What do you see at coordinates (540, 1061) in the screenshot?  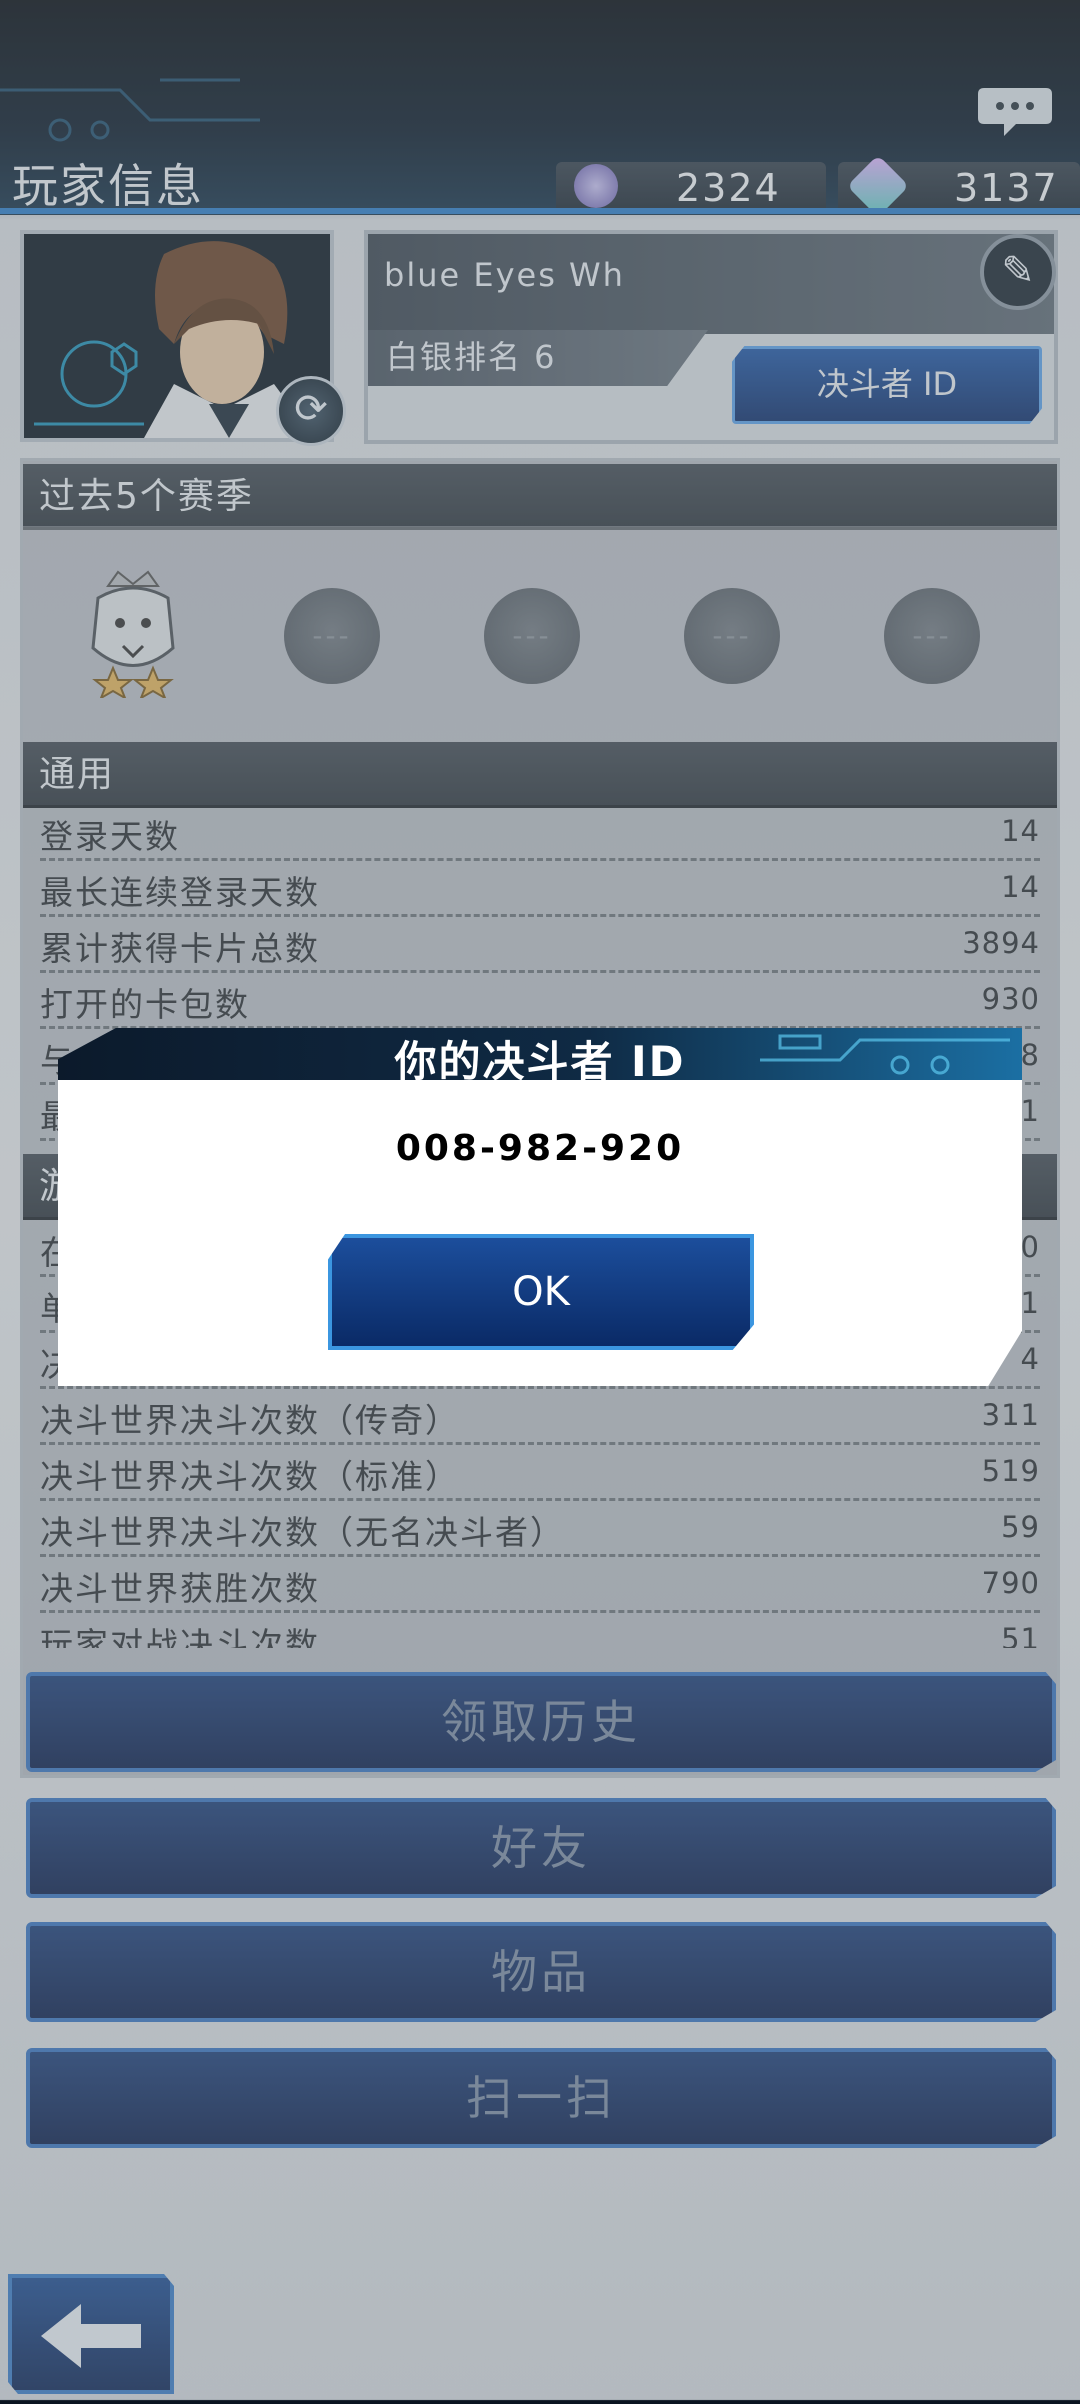 I see `dialog-title: 你的决斗者 ID` at bounding box center [540, 1061].